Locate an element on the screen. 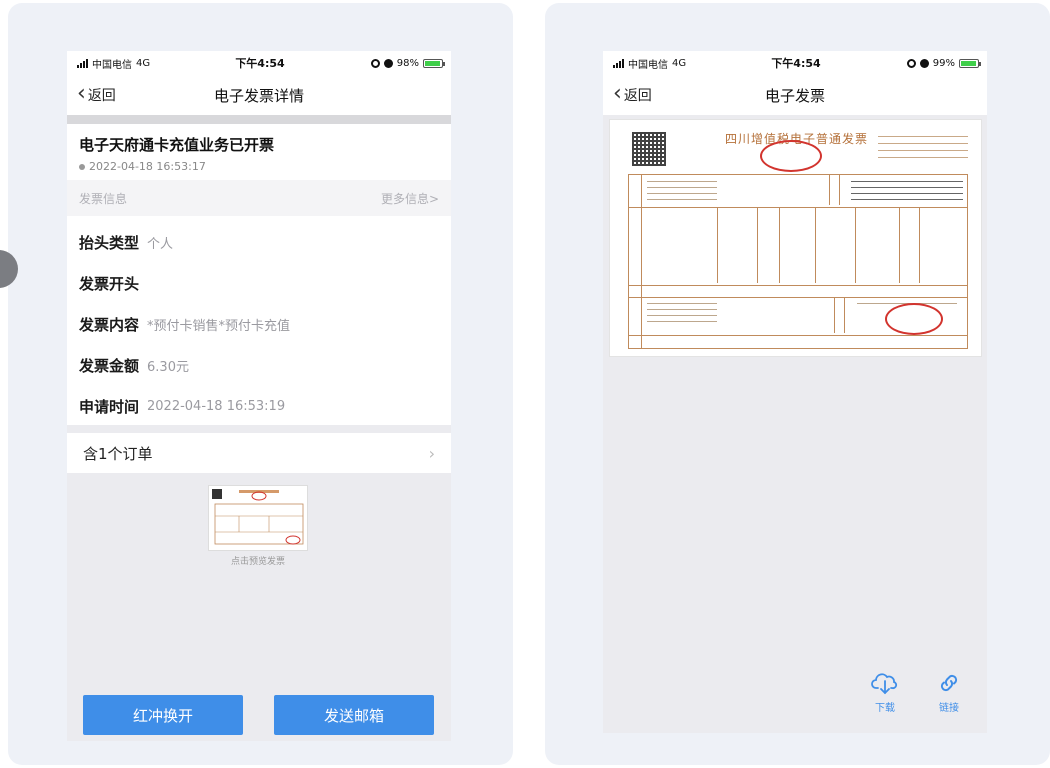 The height and width of the screenshot is (768, 1050). more-info-link: 更多信息> is located at coordinates (410, 198).